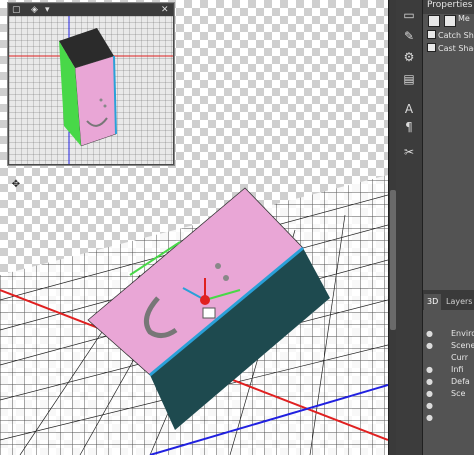 The height and width of the screenshot is (455, 474). Describe the element at coordinates (409, 36) in the screenshot. I see `brush-icon: ✎` at that location.